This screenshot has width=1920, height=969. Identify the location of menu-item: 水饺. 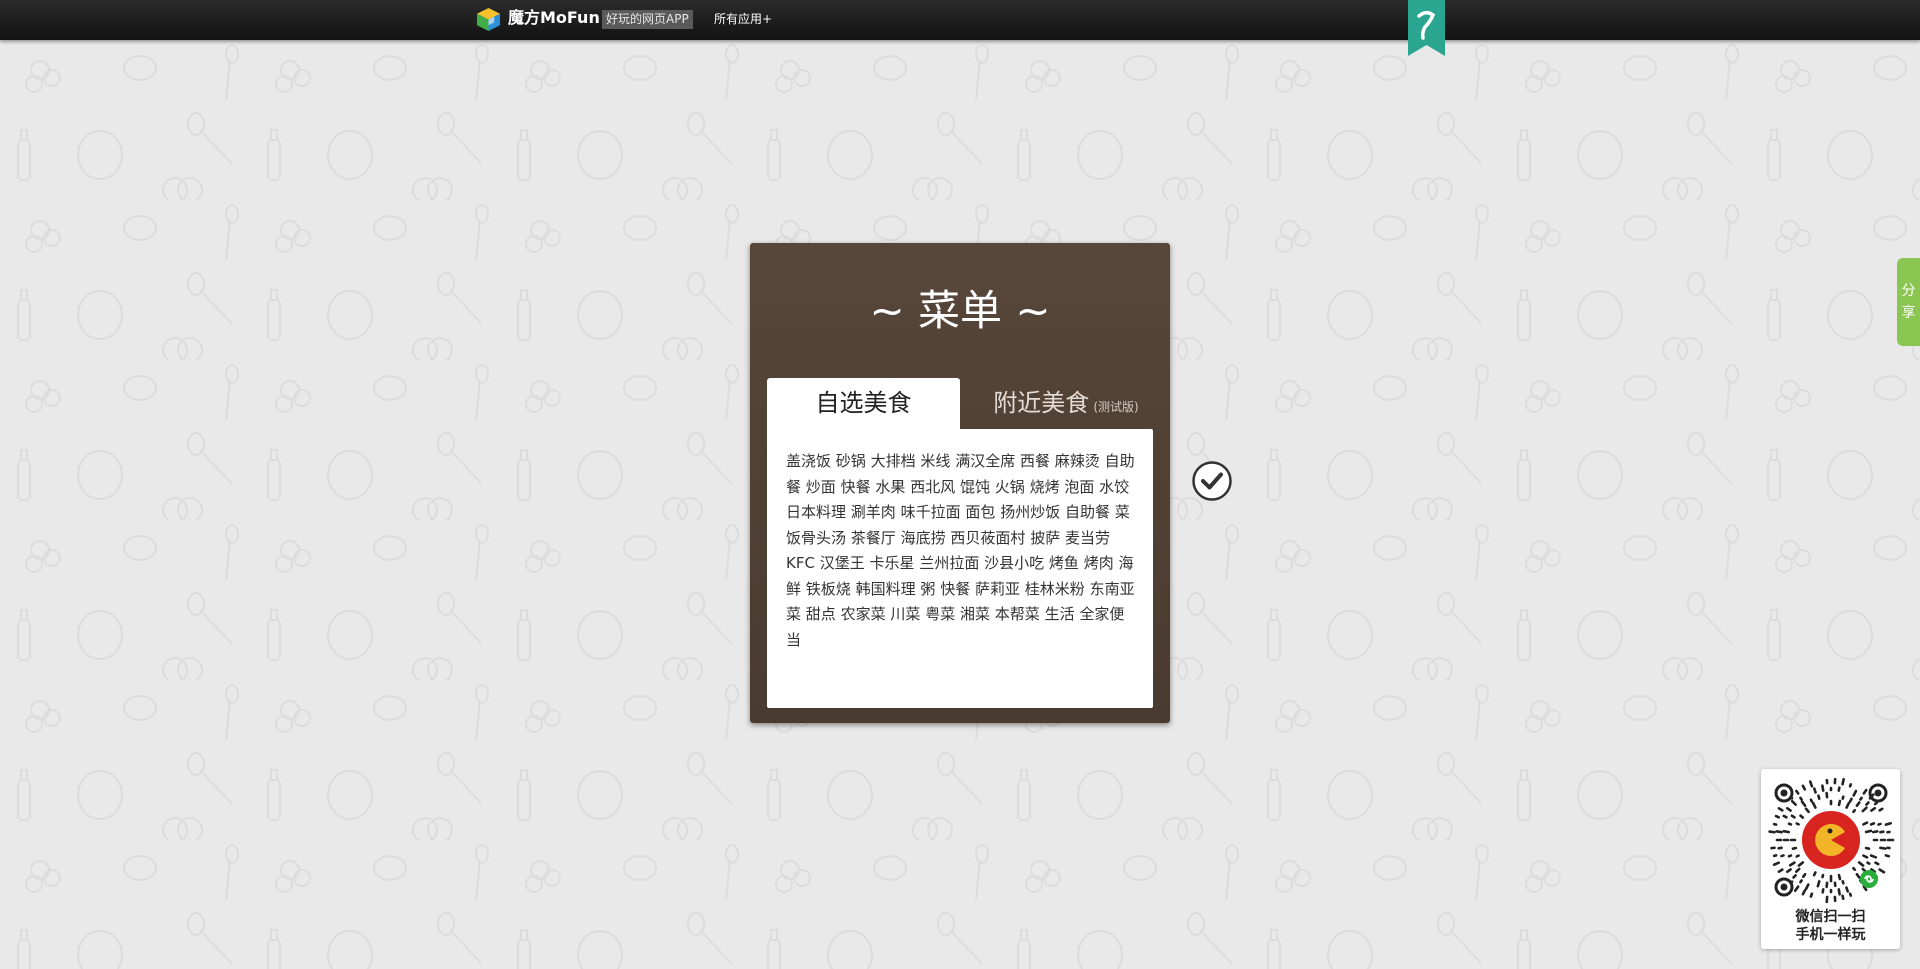
(1114, 487).